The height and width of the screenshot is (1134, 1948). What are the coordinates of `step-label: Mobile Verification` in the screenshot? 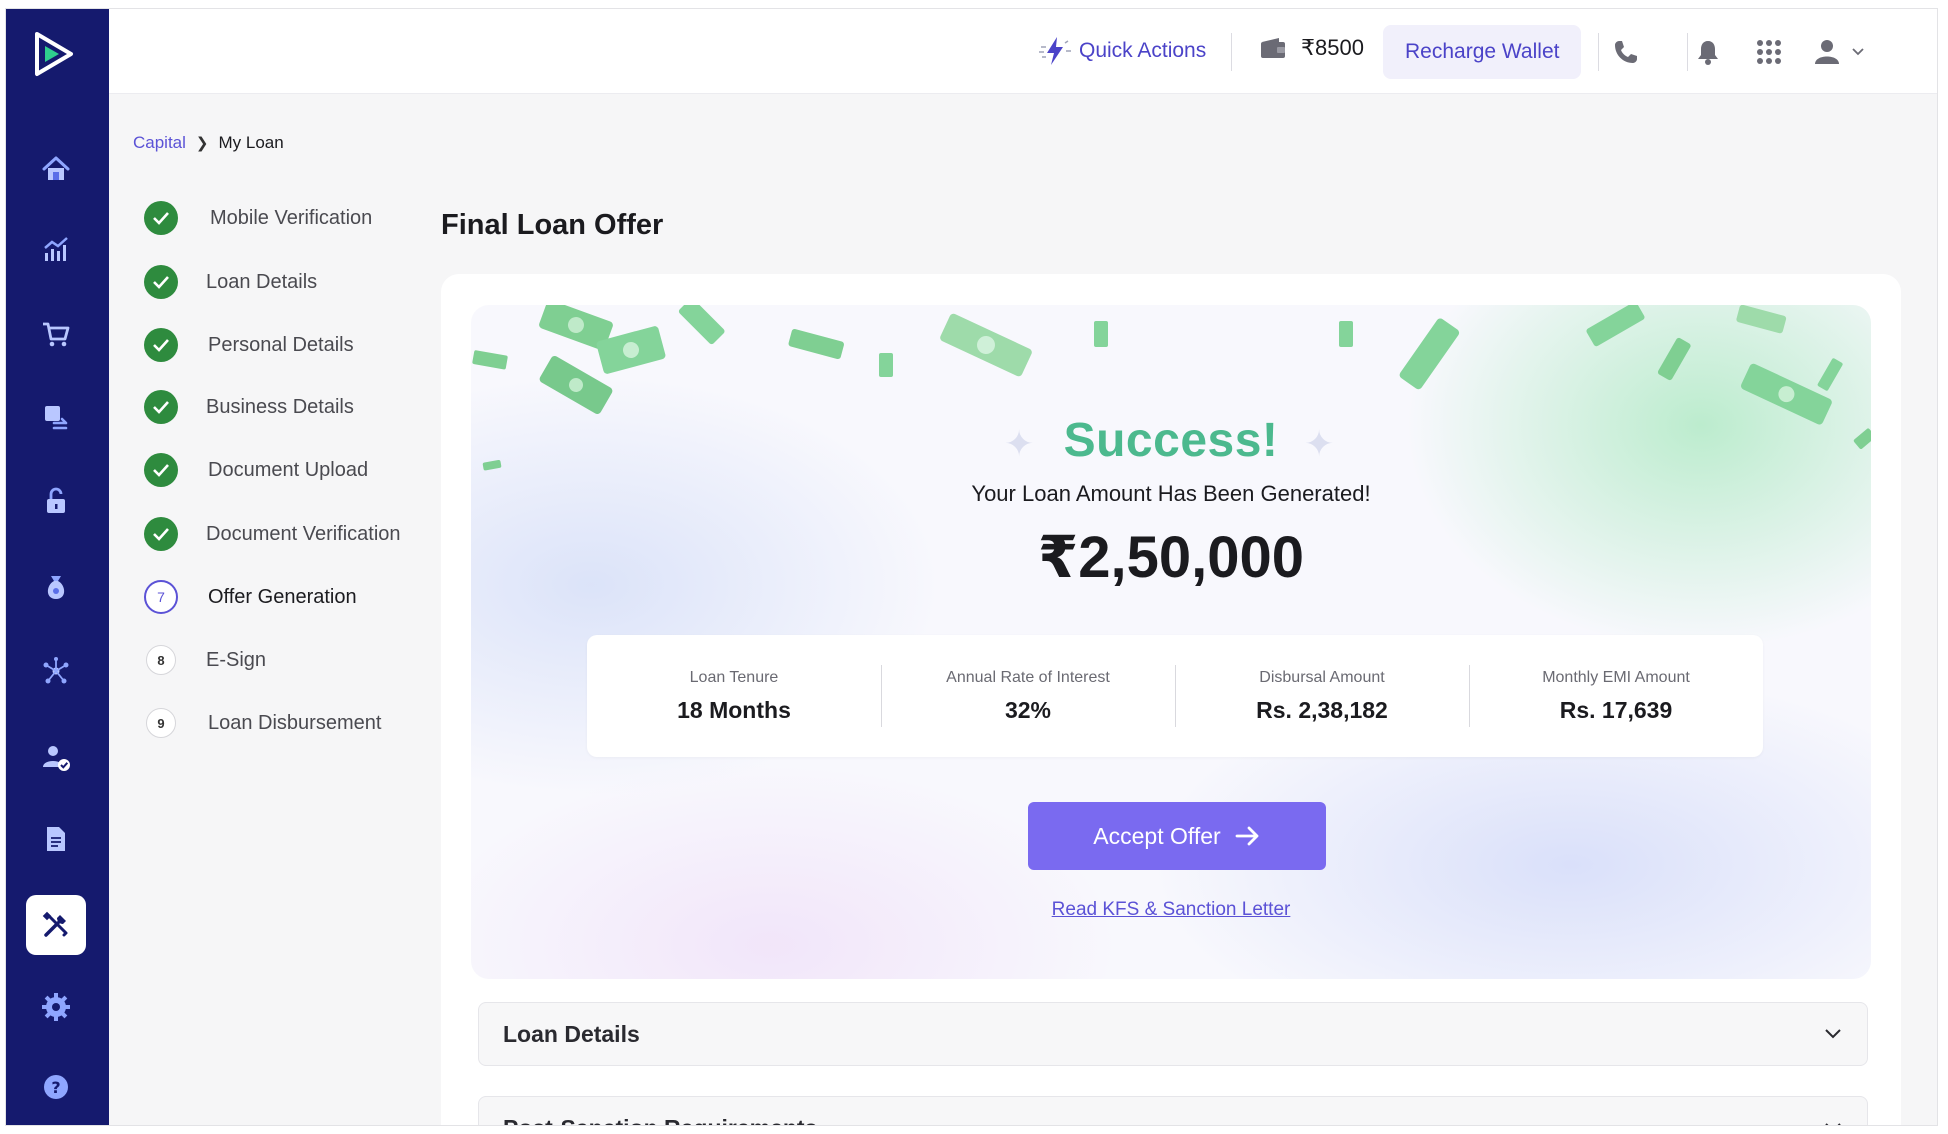 It's located at (291, 217).